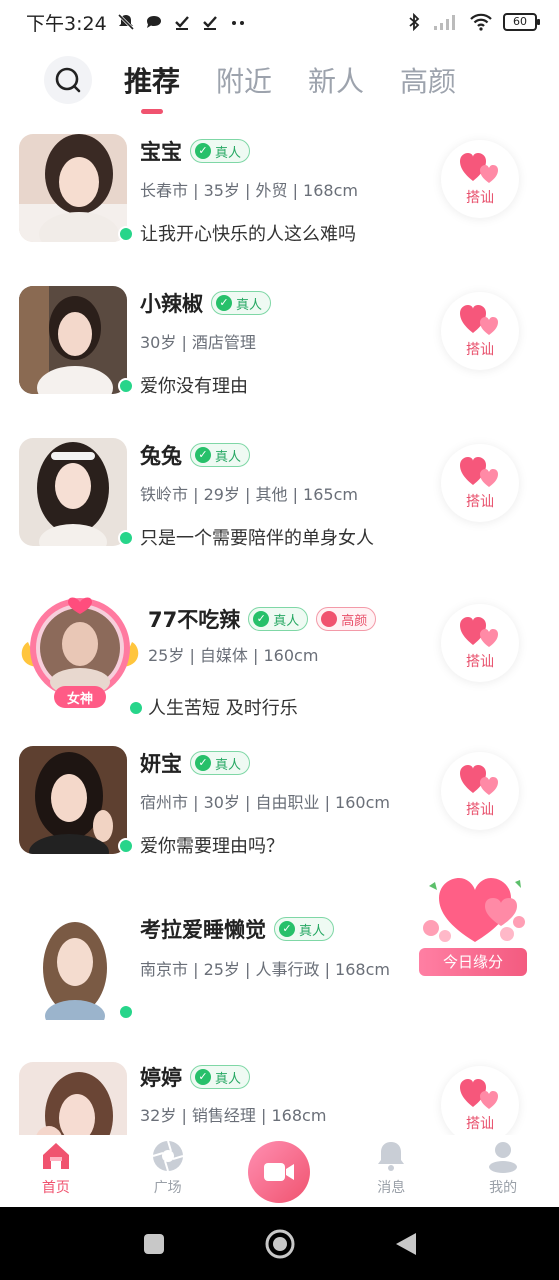 The width and height of the screenshot is (559, 1280). I want to click on nav-square: 广场, so click(168, 1171).